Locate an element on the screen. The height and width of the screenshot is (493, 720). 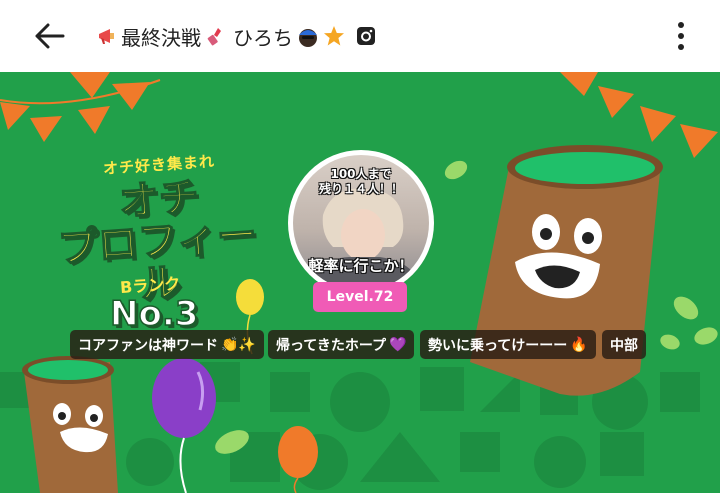
title-text: 最終決戦 is located at coordinates (161, 37).